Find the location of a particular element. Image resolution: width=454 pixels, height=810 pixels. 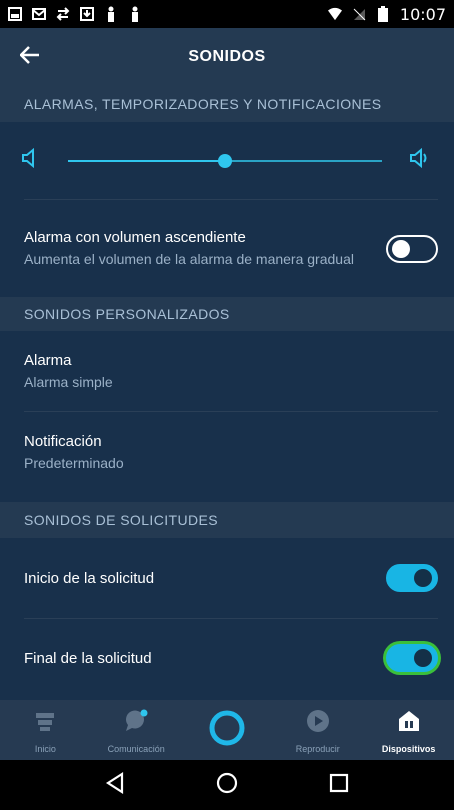

request-end-toggle is located at coordinates (412, 658).